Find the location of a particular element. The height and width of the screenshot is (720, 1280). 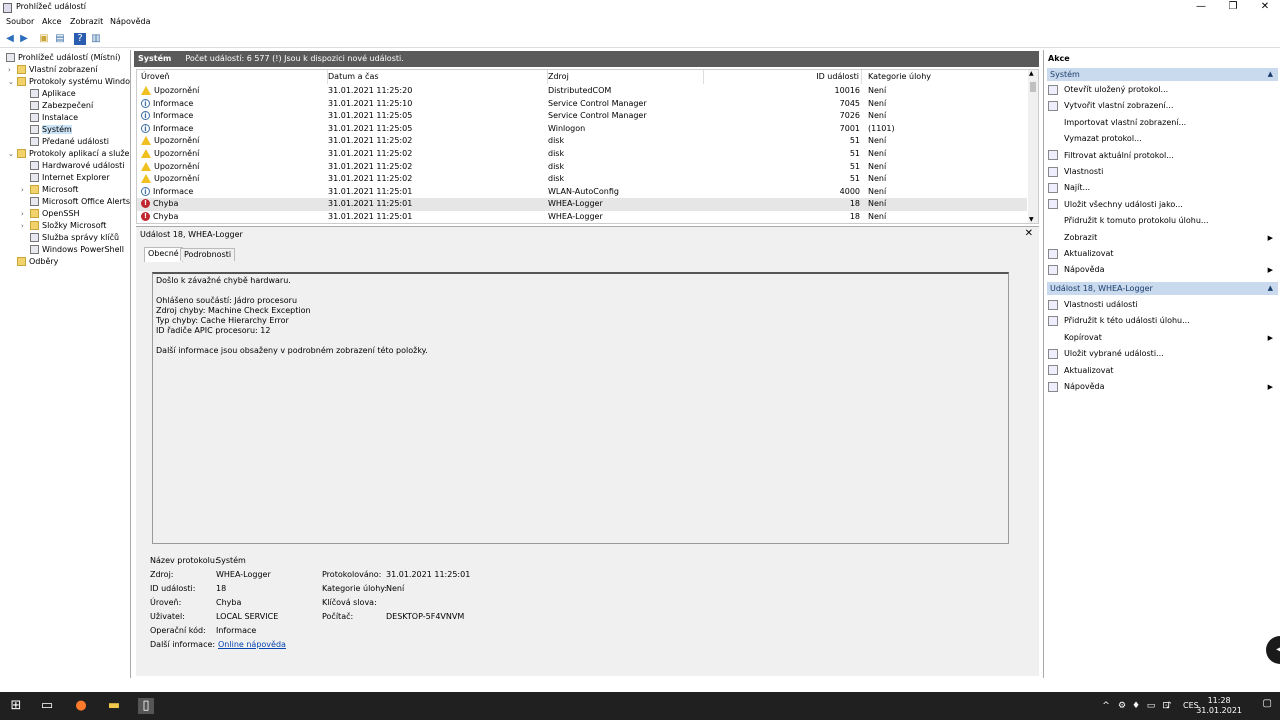

tree-openssh: › OpenSSH is located at coordinates (50, 214).